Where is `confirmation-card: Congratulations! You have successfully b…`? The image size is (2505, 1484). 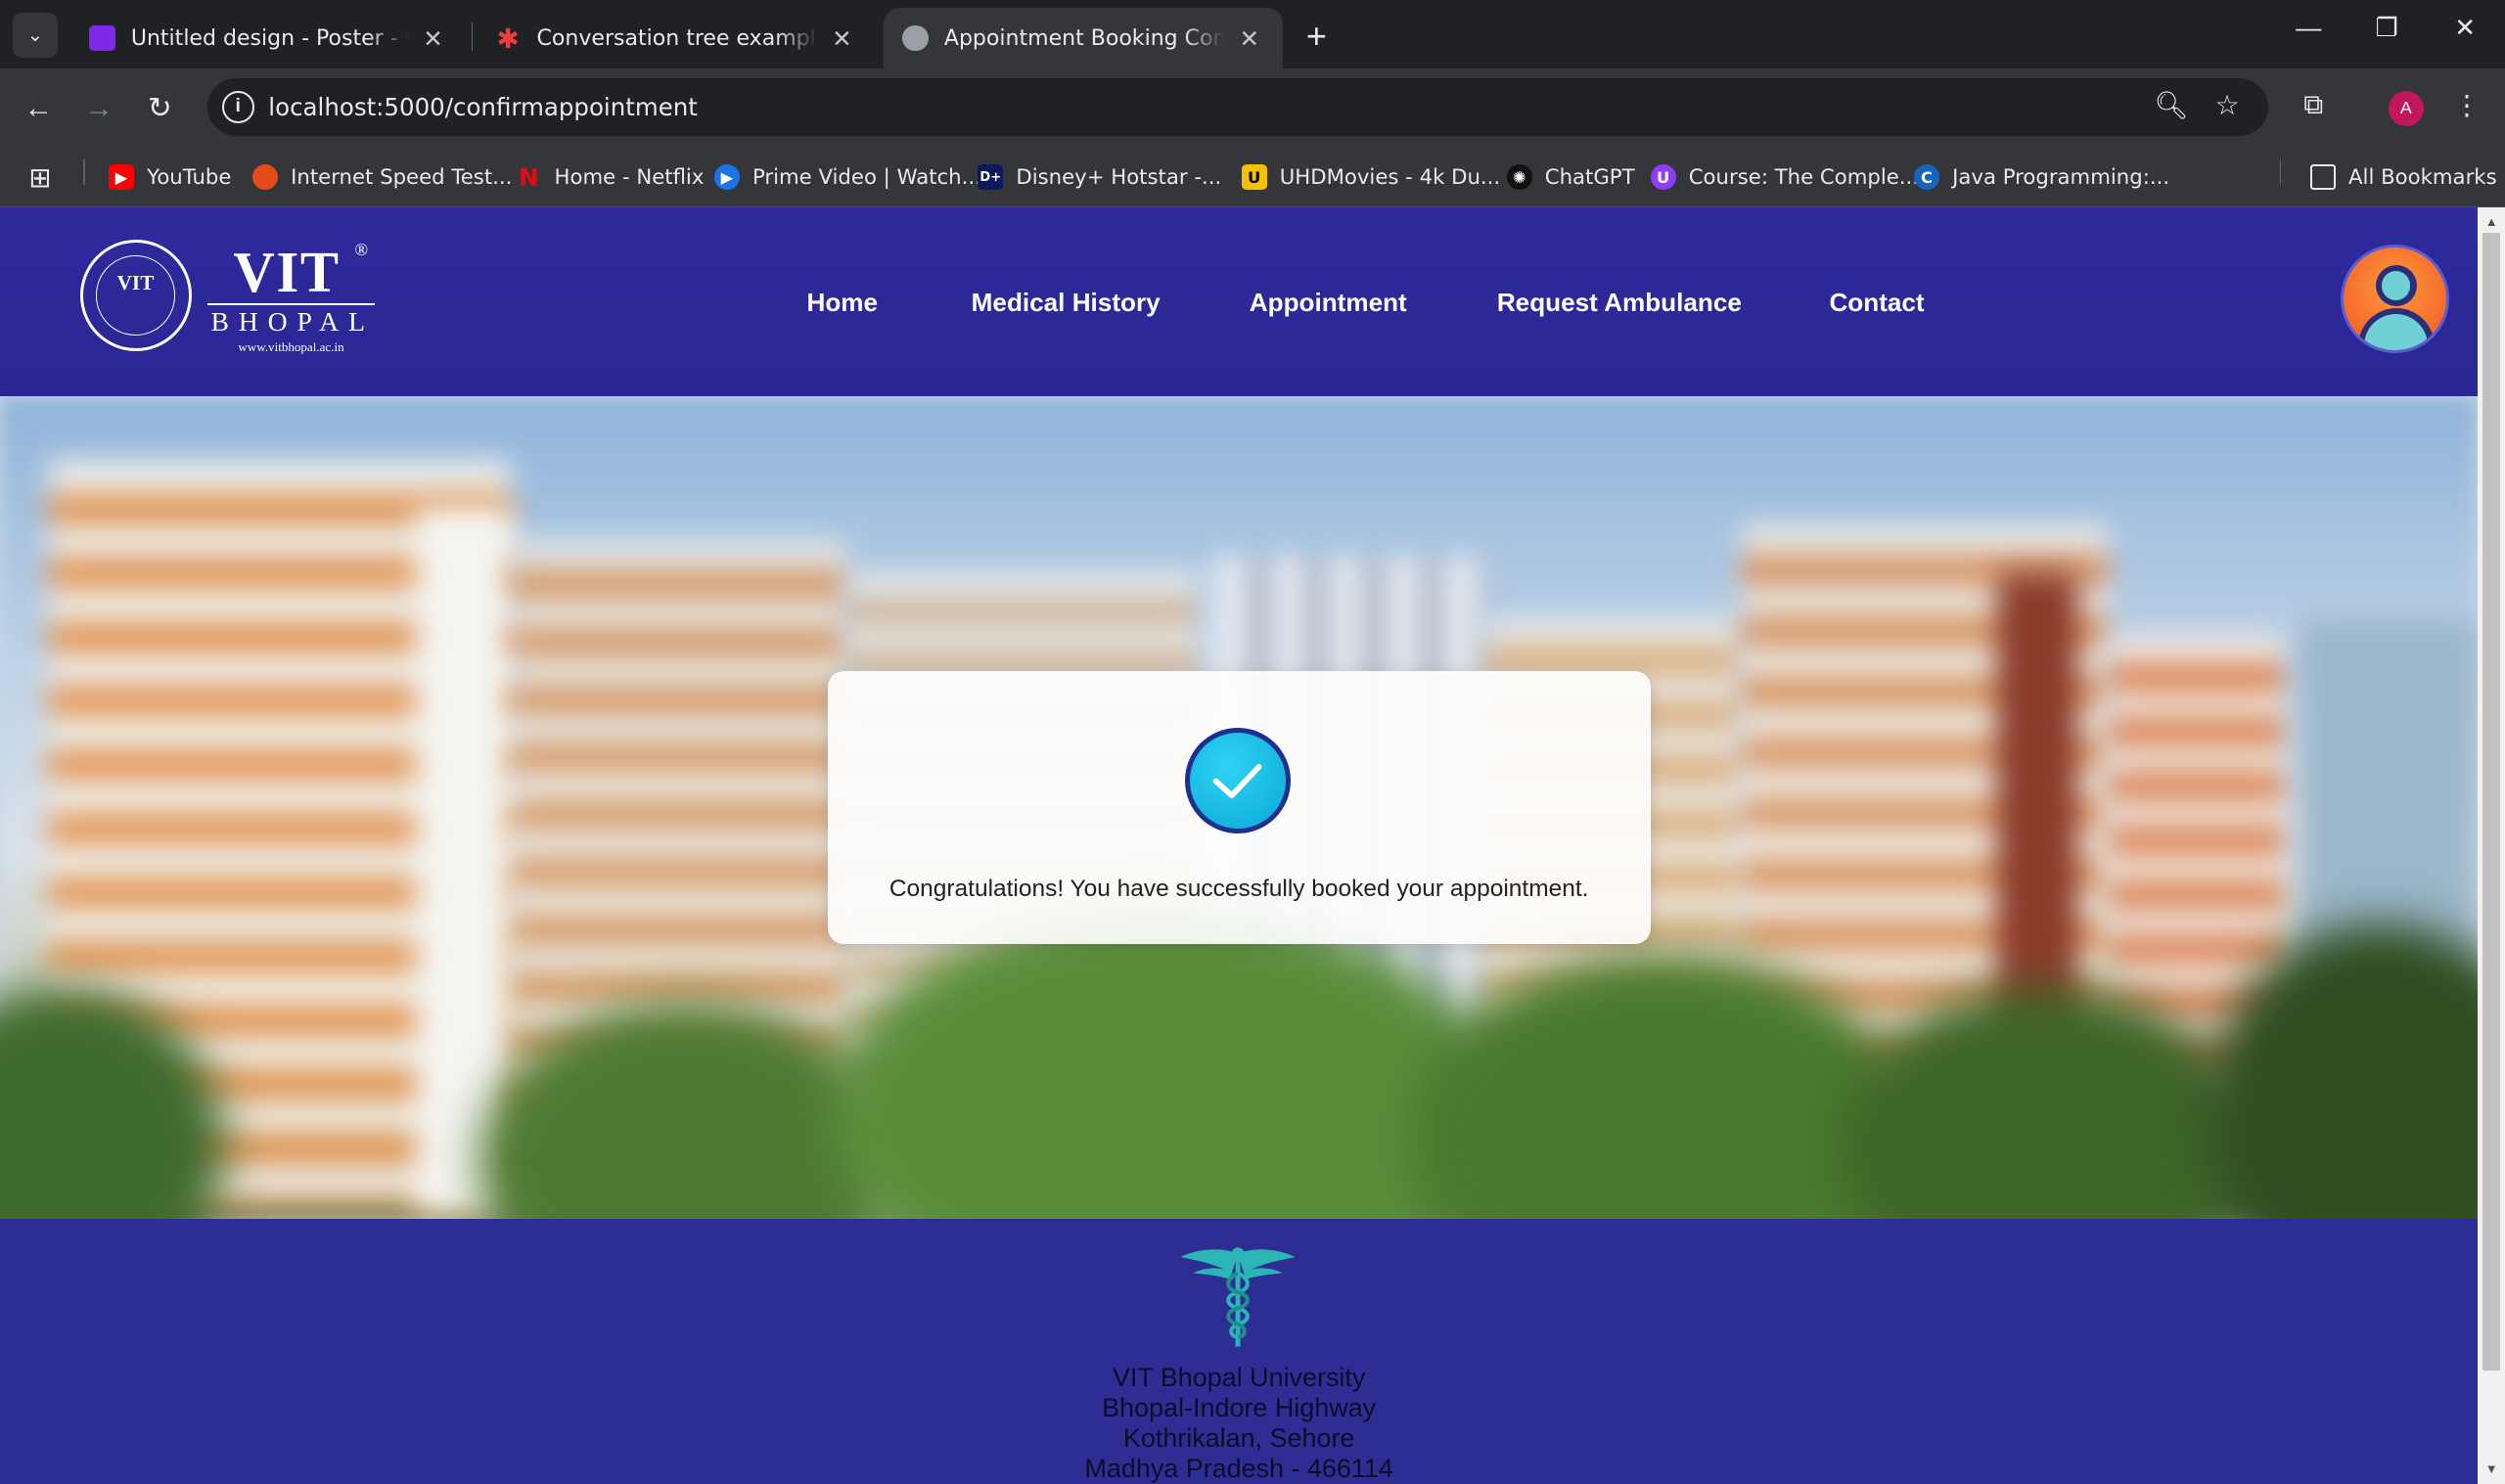 confirmation-card: Congratulations! You have successfully b… is located at coordinates (1239, 807).